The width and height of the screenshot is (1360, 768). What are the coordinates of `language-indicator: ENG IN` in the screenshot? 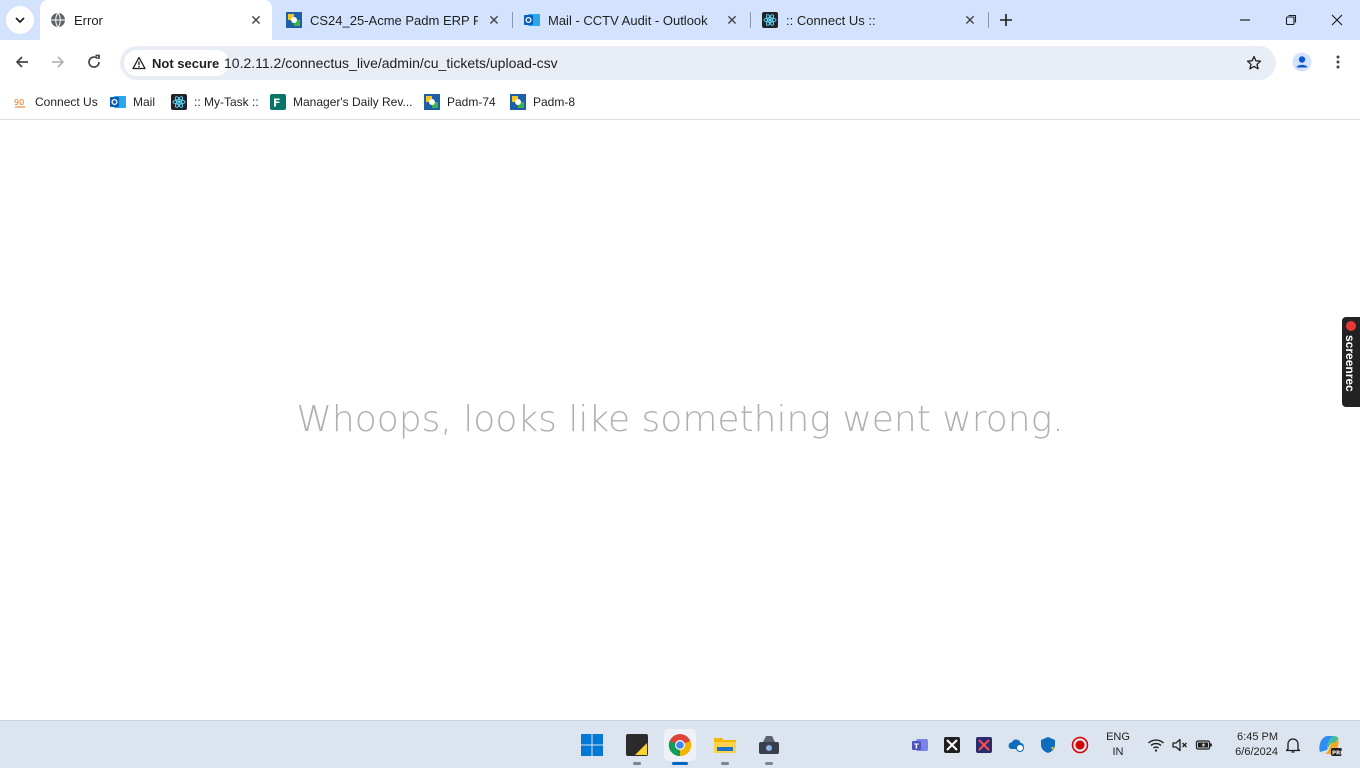 It's located at (1118, 745).